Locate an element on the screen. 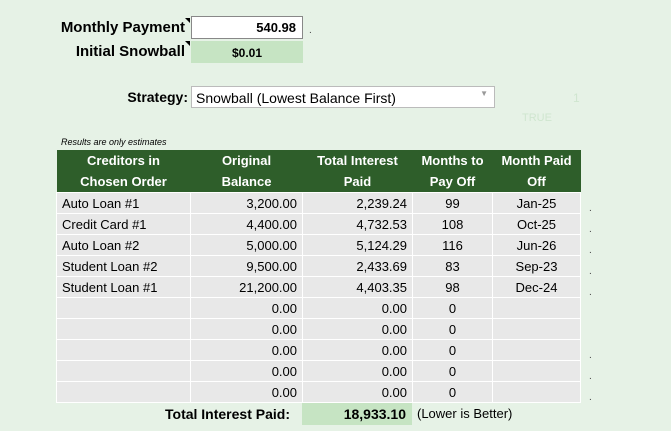  cell-interest: 4,732.53 is located at coordinates (357, 224).